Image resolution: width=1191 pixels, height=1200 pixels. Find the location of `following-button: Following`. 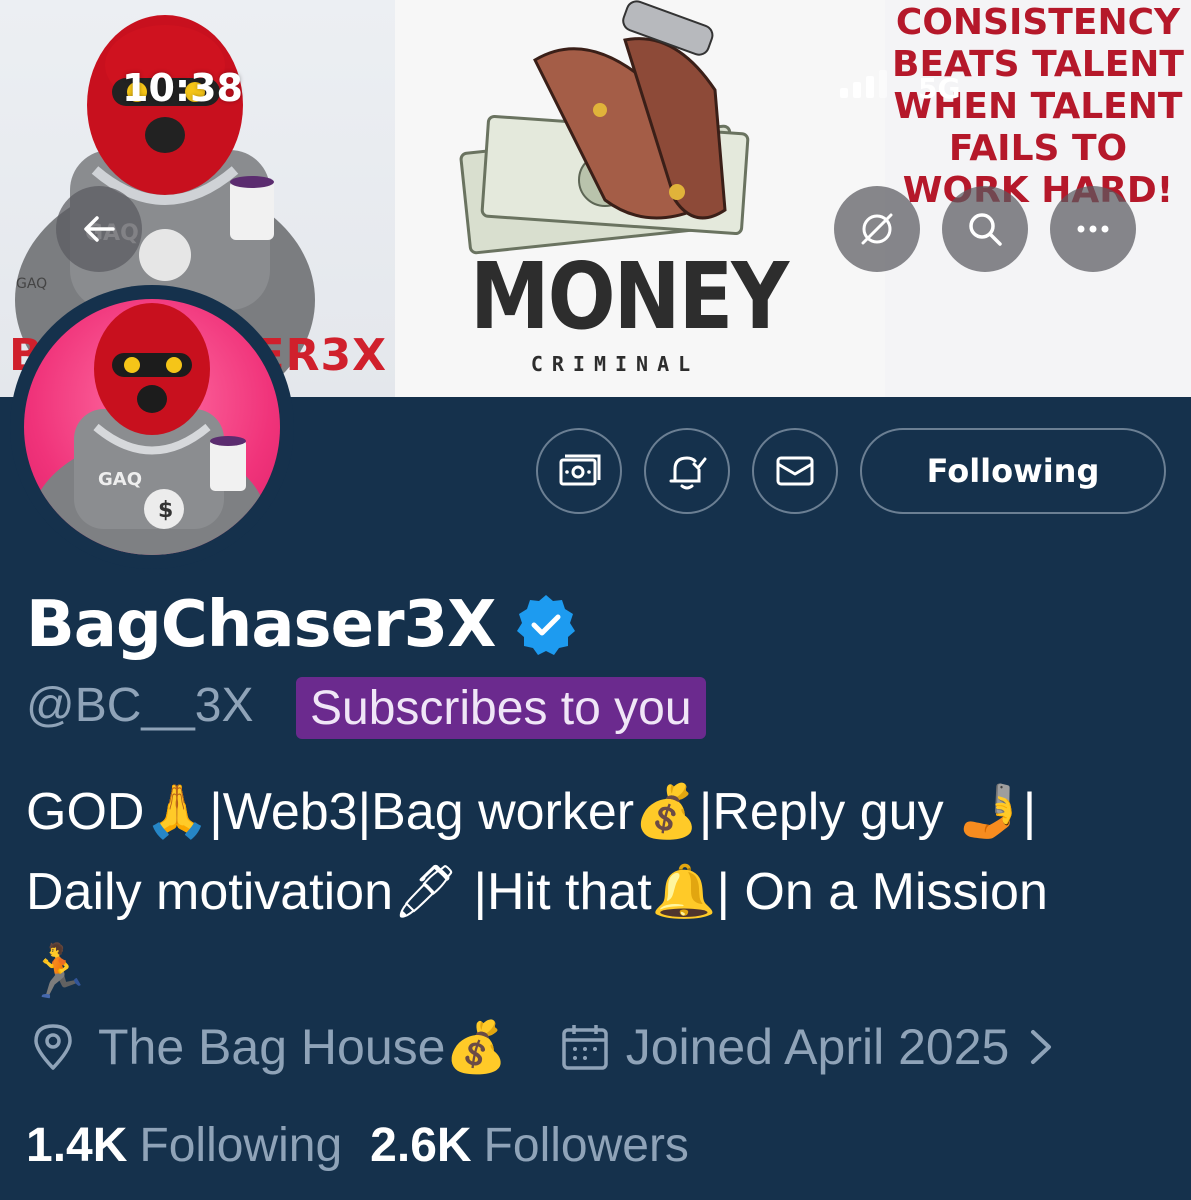

following-button: Following is located at coordinates (1013, 471).